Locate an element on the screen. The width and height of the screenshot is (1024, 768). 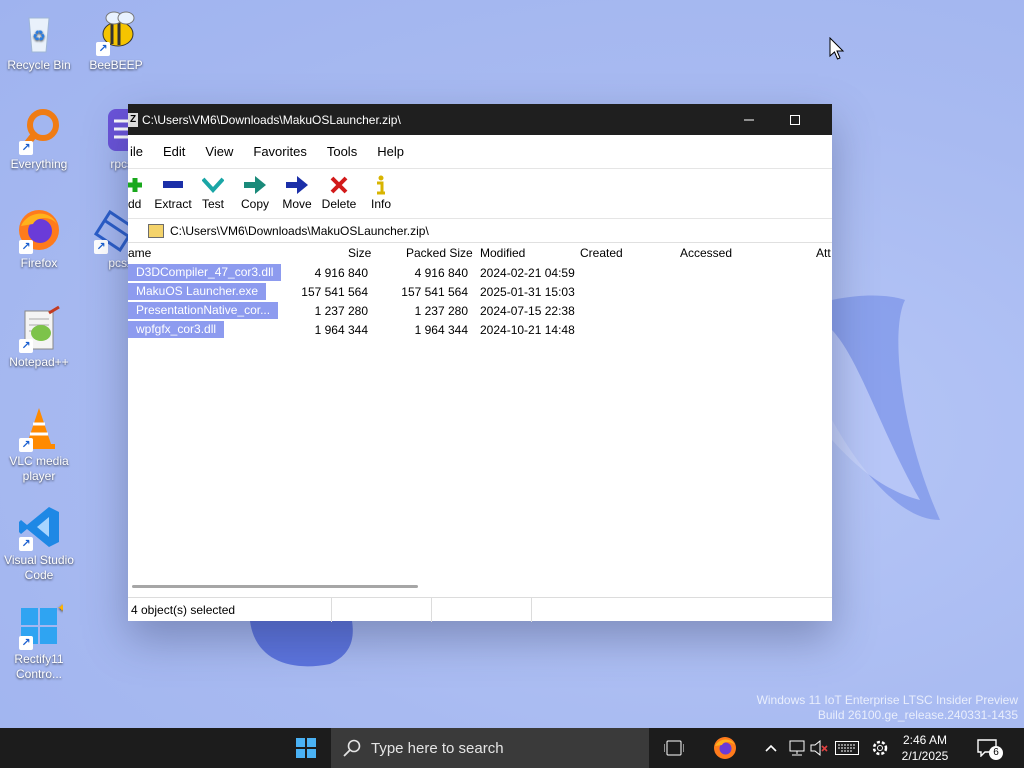
horizontal-scrollbar is located at coordinates (275, 586).